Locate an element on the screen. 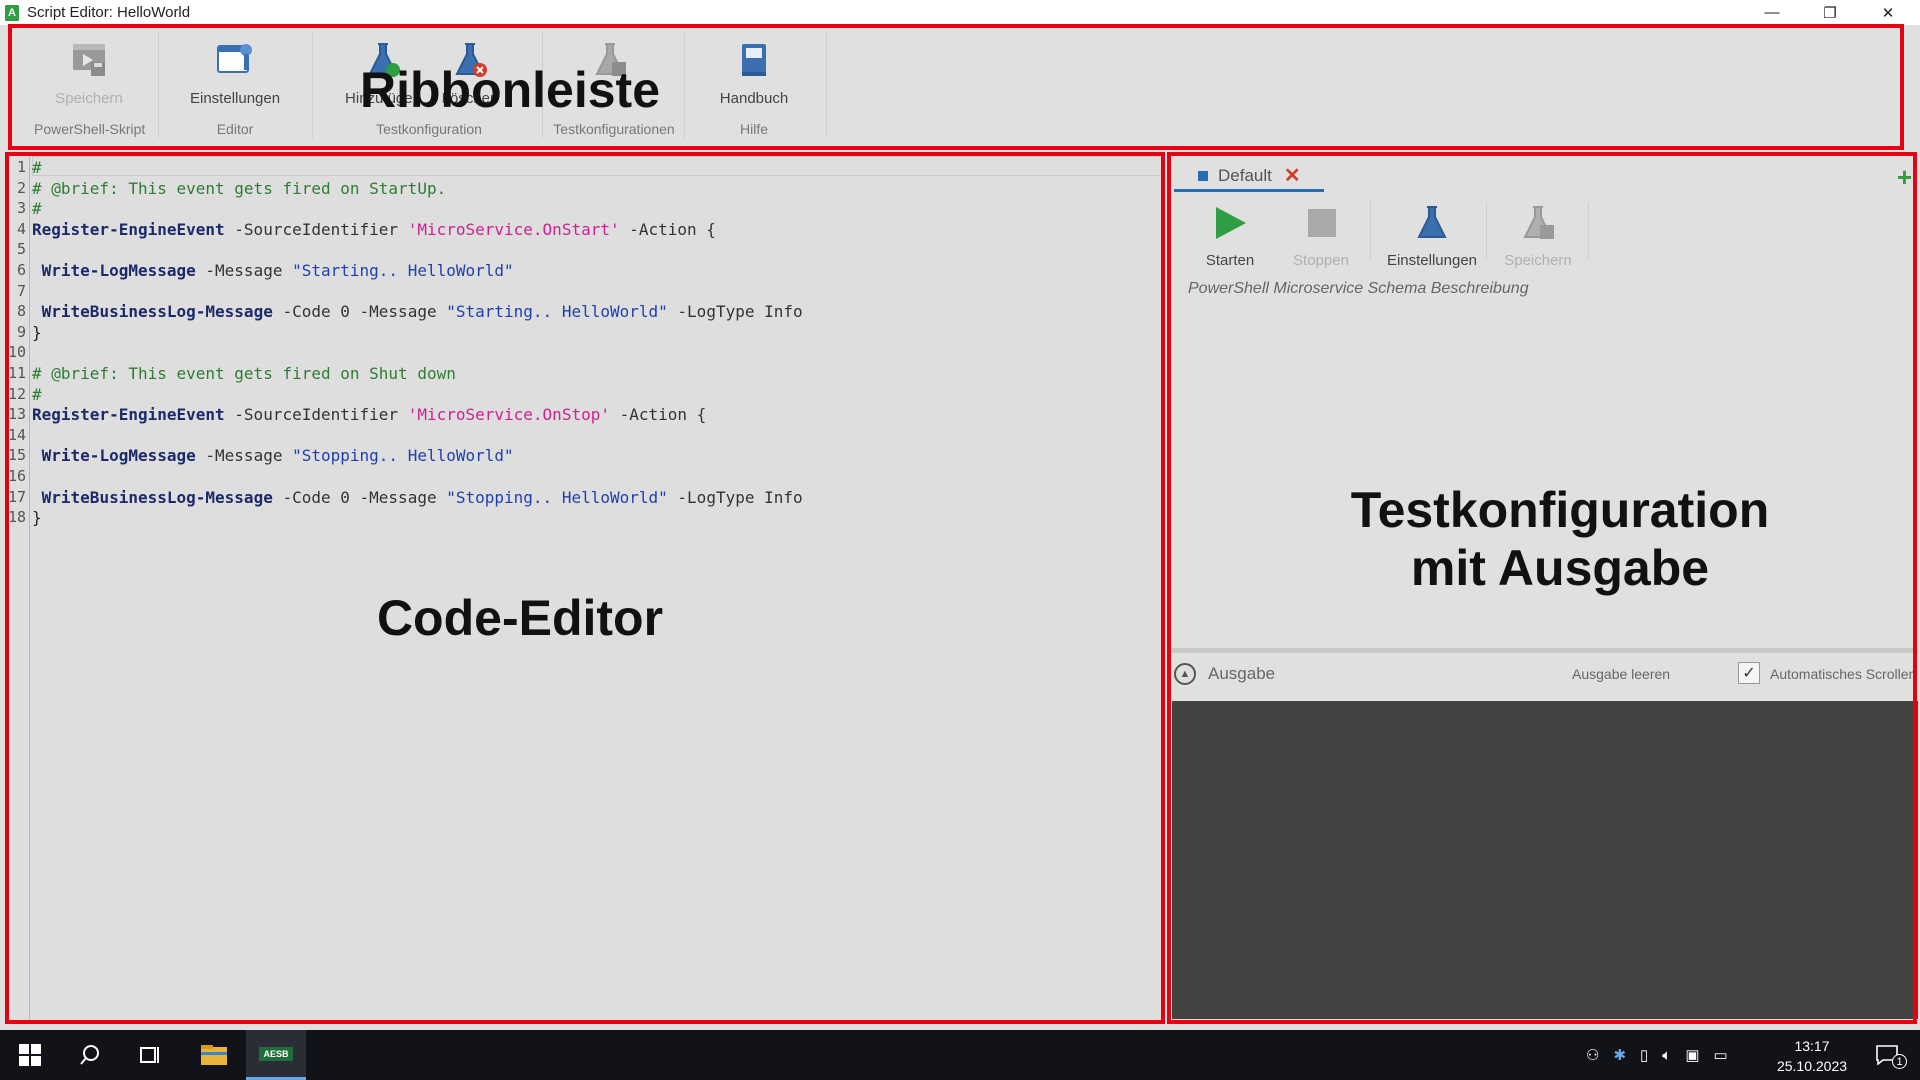 The height and width of the screenshot is (1080, 1920). code-line: 1 # is located at coordinates (585, 168).